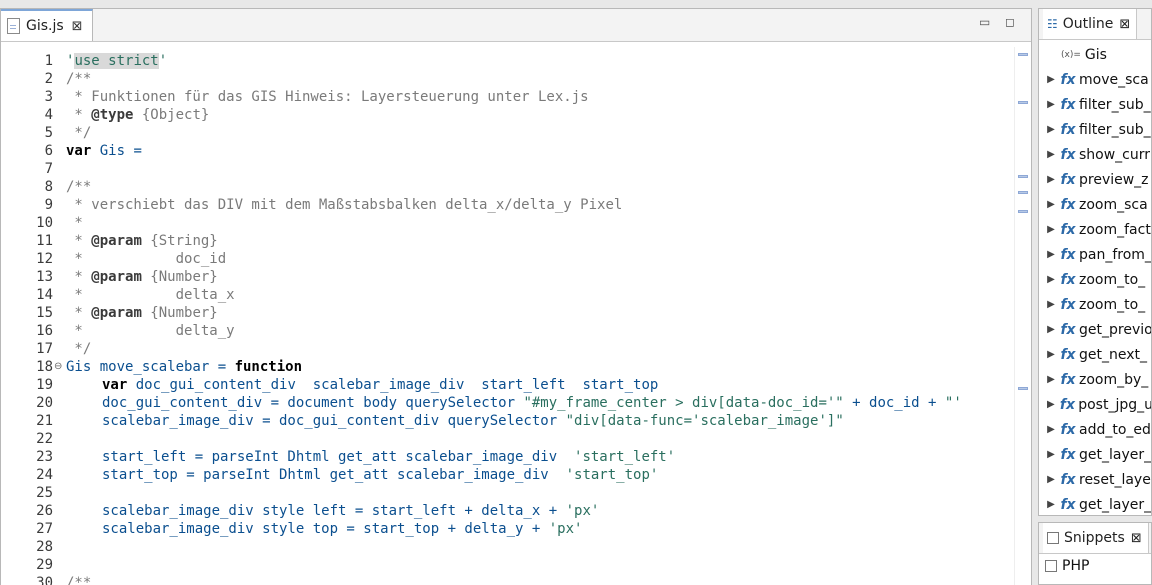 The height and width of the screenshot is (585, 1152). I want to click on maximize-icon: ◻, so click(1010, 22).